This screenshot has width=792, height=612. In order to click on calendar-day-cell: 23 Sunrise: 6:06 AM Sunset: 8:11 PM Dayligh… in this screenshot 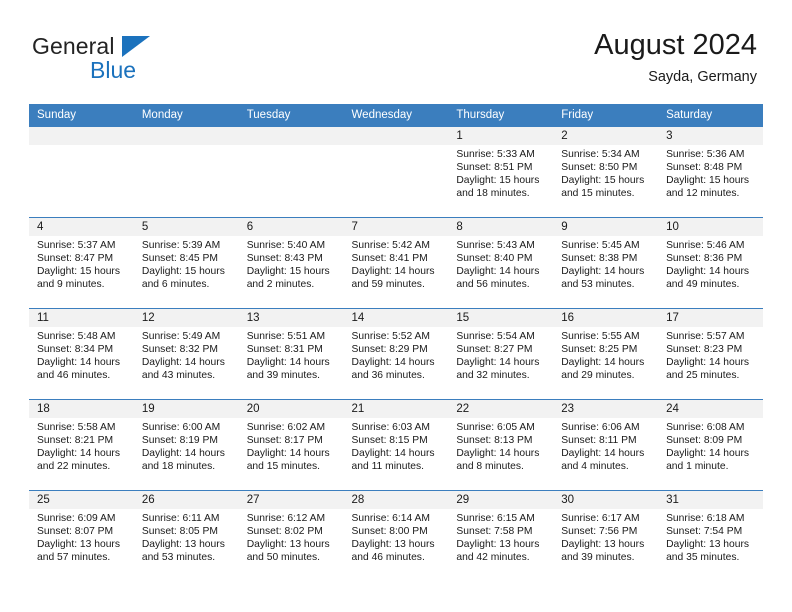, I will do `click(606, 445)`.